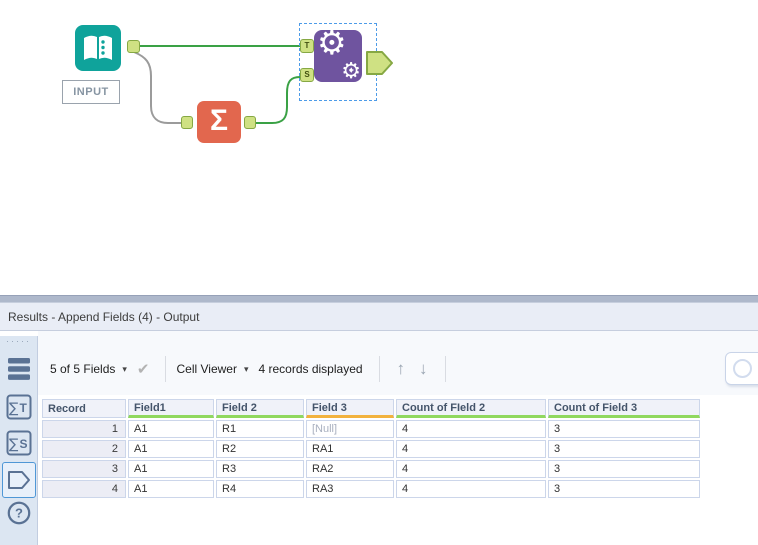  I want to click on append-target-anchor: T, so click(307, 46).